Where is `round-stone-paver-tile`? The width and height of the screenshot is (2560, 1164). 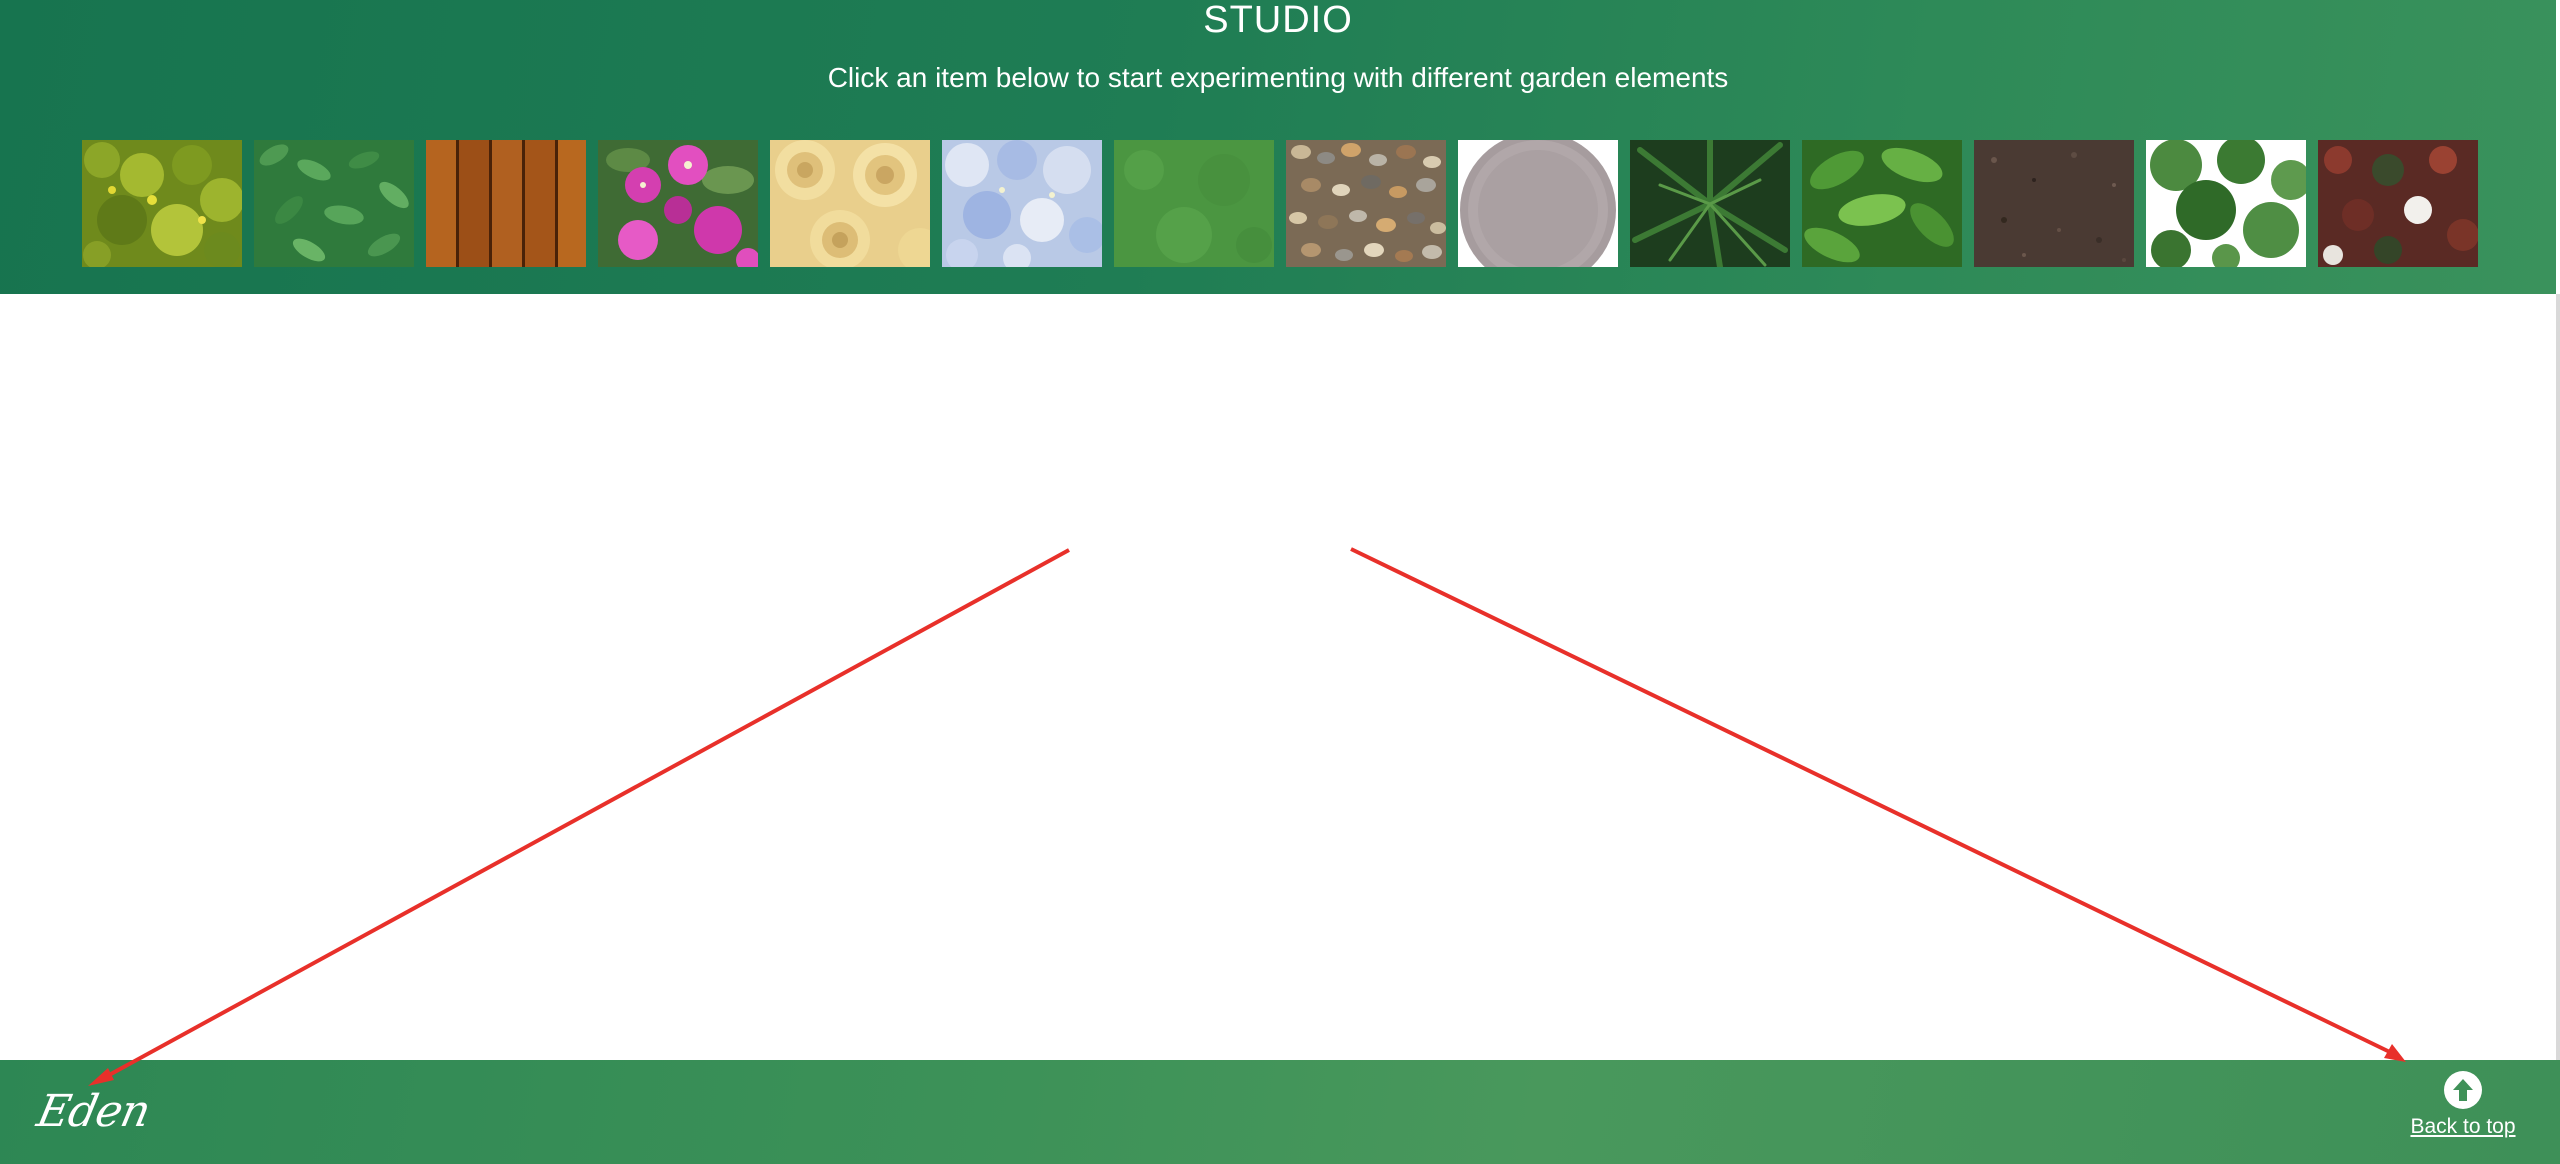 round-stone-paver-tile is located at coordinates (1538, 203).